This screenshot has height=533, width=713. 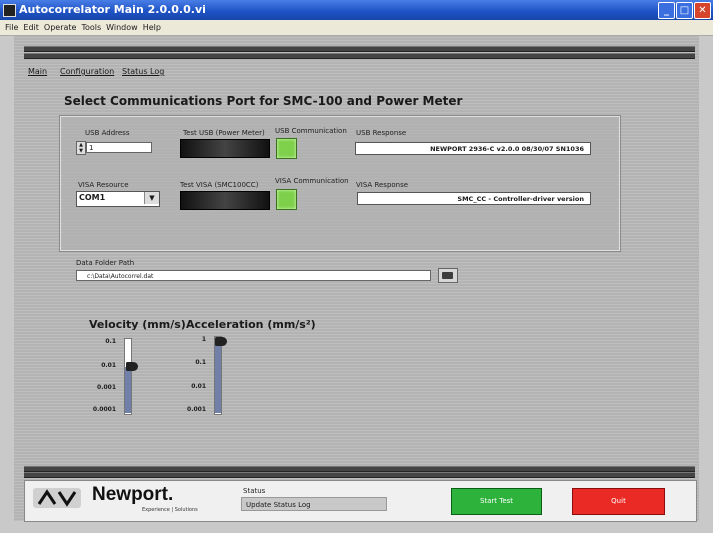 I want to click on velocity-tick: 0.001, so click(x=106, y=387).